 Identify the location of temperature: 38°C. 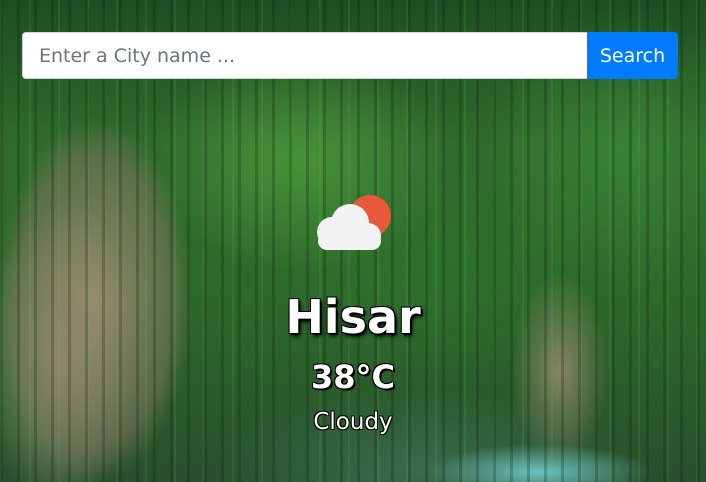
(352, 377).